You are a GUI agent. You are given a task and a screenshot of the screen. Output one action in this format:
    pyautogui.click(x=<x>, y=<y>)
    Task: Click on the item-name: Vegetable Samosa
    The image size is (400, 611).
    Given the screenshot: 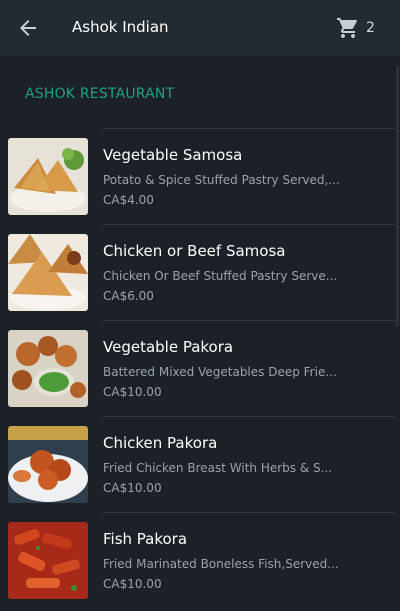 What is the action you would take?
    pyautogui.click(x=173, y=155)
    